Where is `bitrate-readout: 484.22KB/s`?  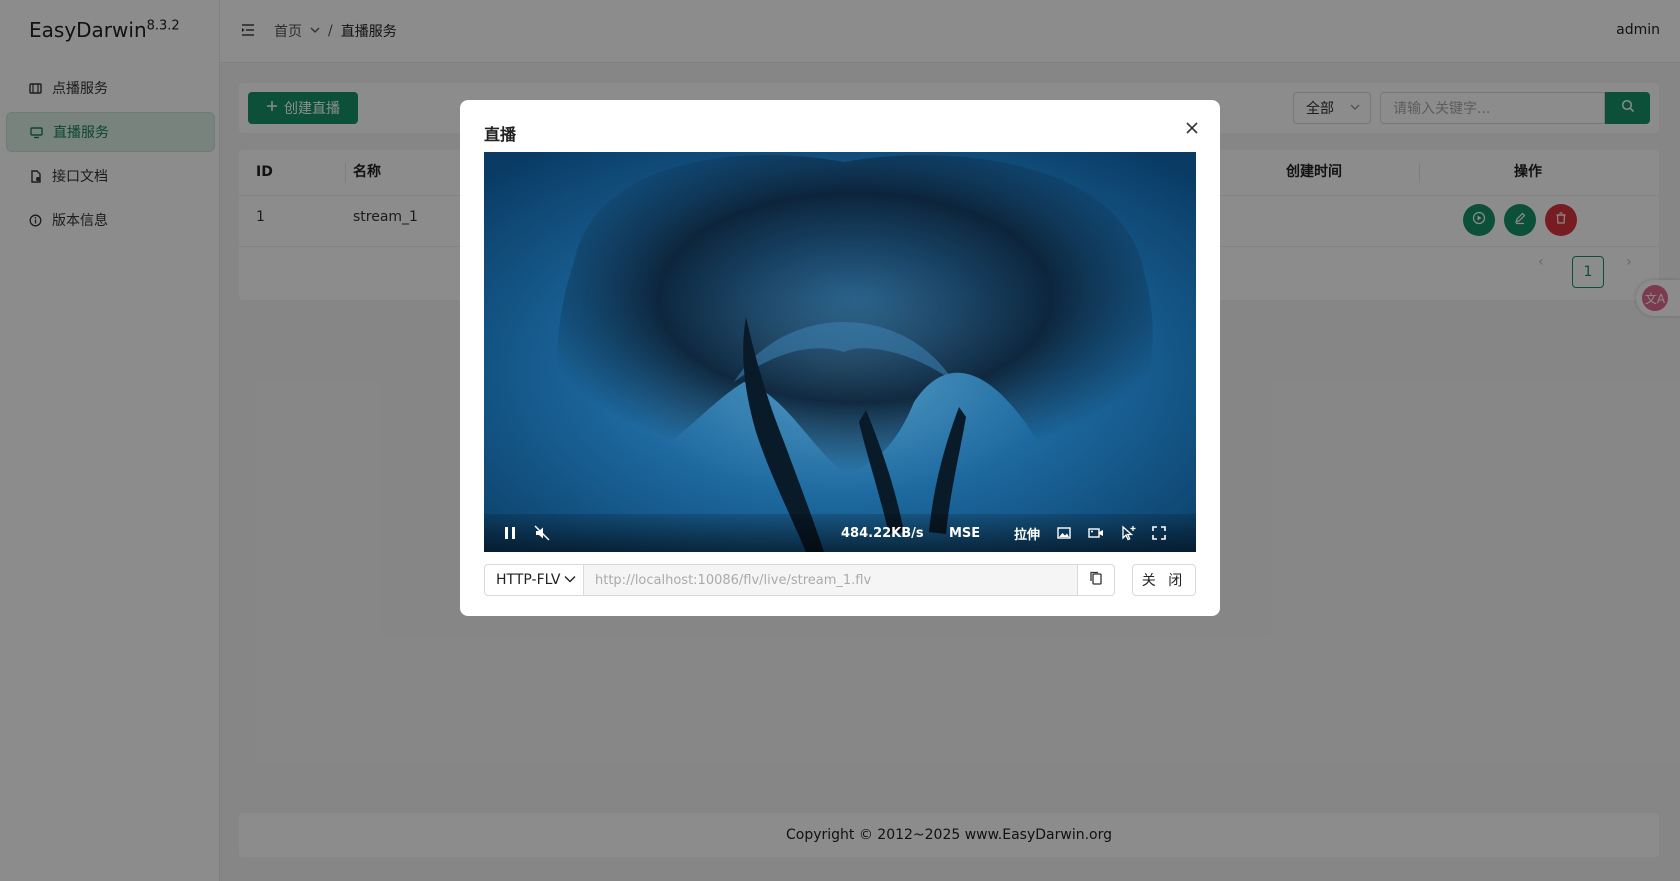 bitrate-readout: 484.22KB/s is located at coordinates (882, 533).